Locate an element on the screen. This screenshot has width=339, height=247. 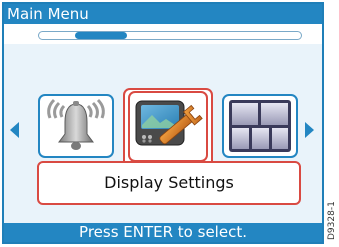
alarm-bell-icon is located at coordinates (76, 124).